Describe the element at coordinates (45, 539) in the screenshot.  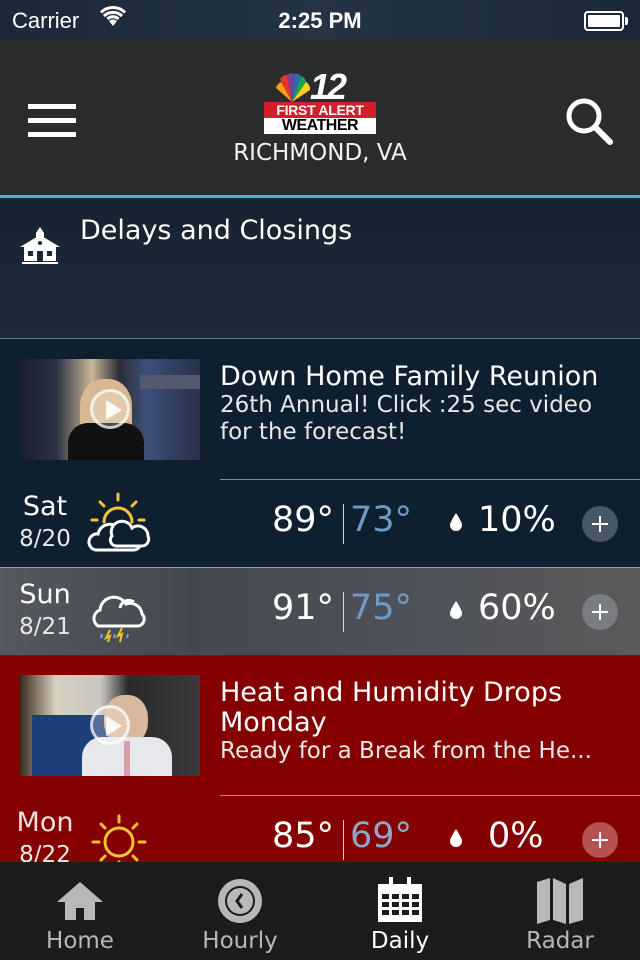
I see `day-date: 8/20` at that location.